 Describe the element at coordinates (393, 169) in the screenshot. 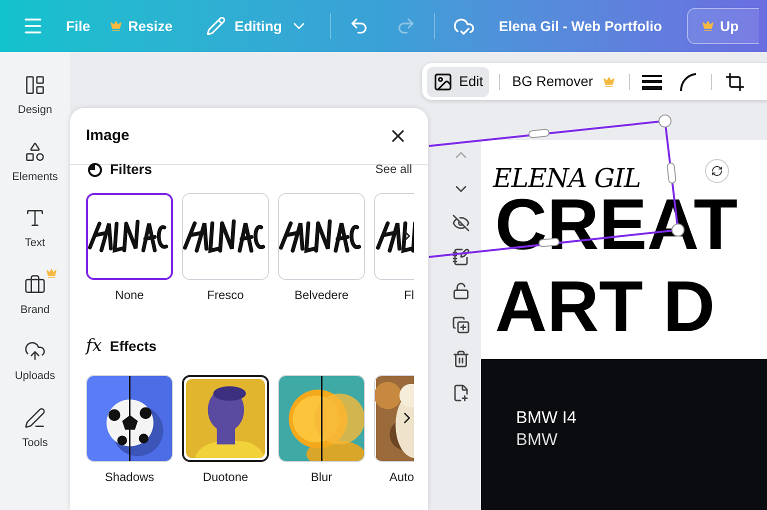

I see `see-all-link: See all` at that location.